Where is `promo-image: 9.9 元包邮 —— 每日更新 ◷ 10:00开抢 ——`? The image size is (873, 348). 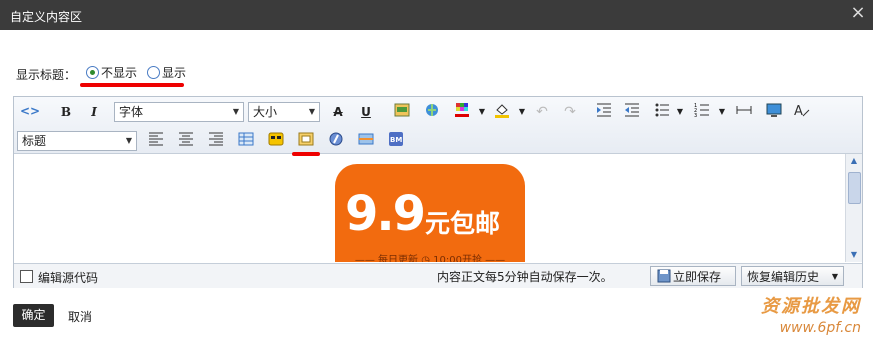
promo-image: 9.9 元包邮 —— 每日更新 ◷ 10:00开抢 —— is located at coordinates (430, 213).